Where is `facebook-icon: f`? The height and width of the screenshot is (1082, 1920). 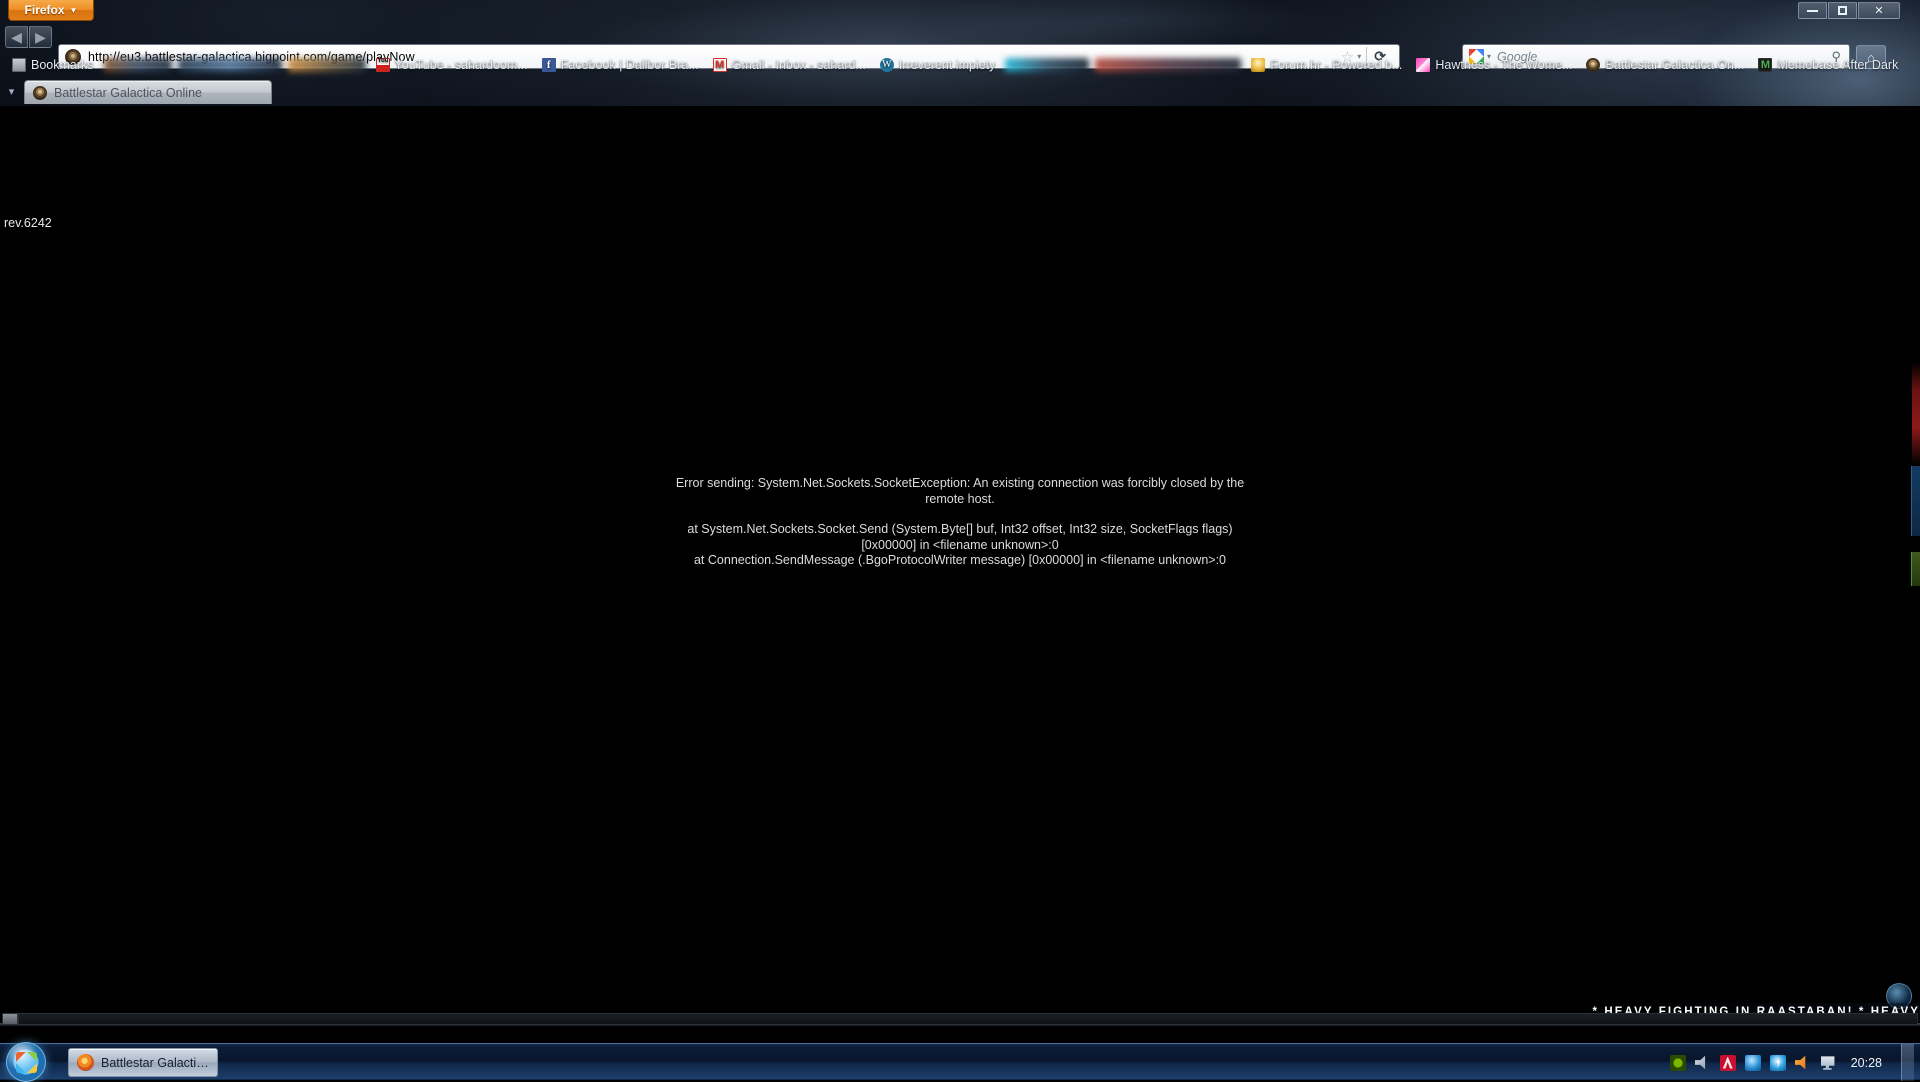 facebook-icon: f is located at coordinates (549, 65).